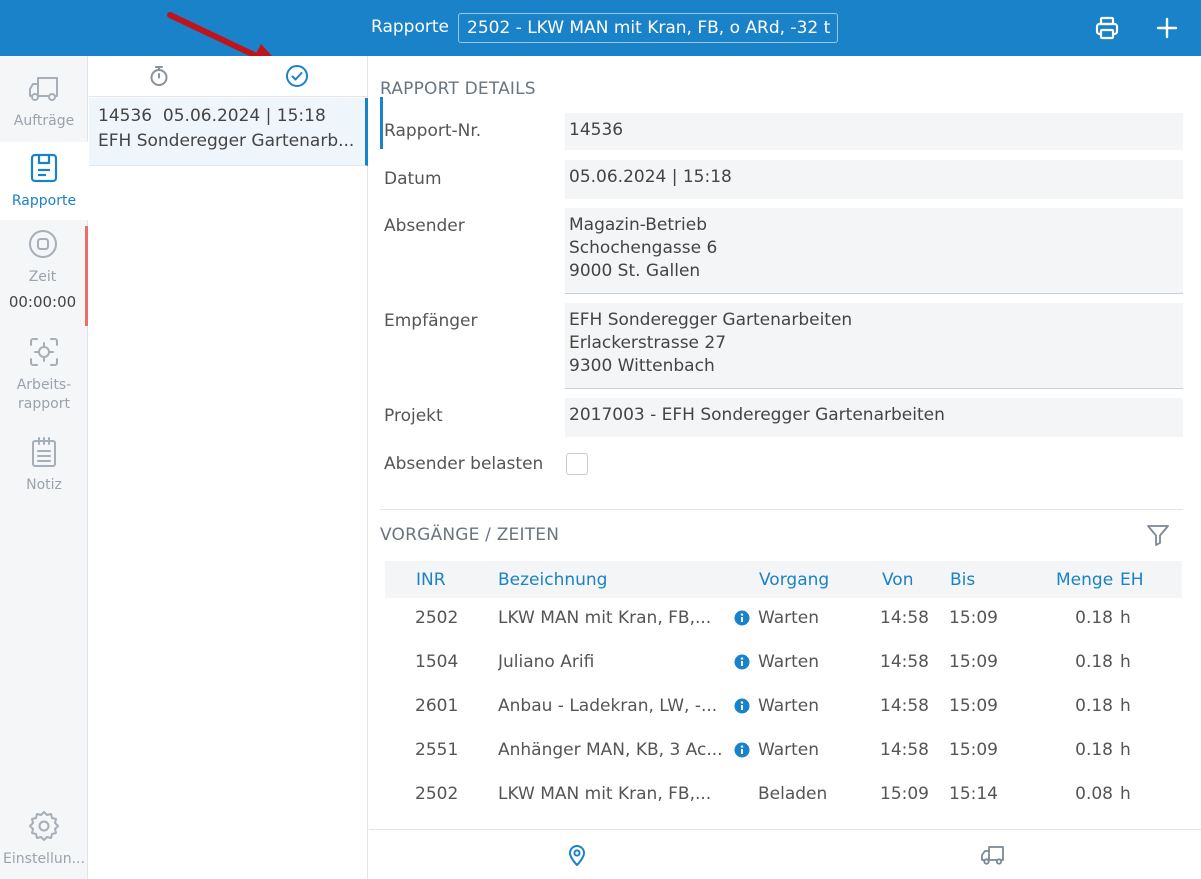  Describe the element at coordinates (431, 580) in the screenshot. I see `col-inr: INR` at that location.